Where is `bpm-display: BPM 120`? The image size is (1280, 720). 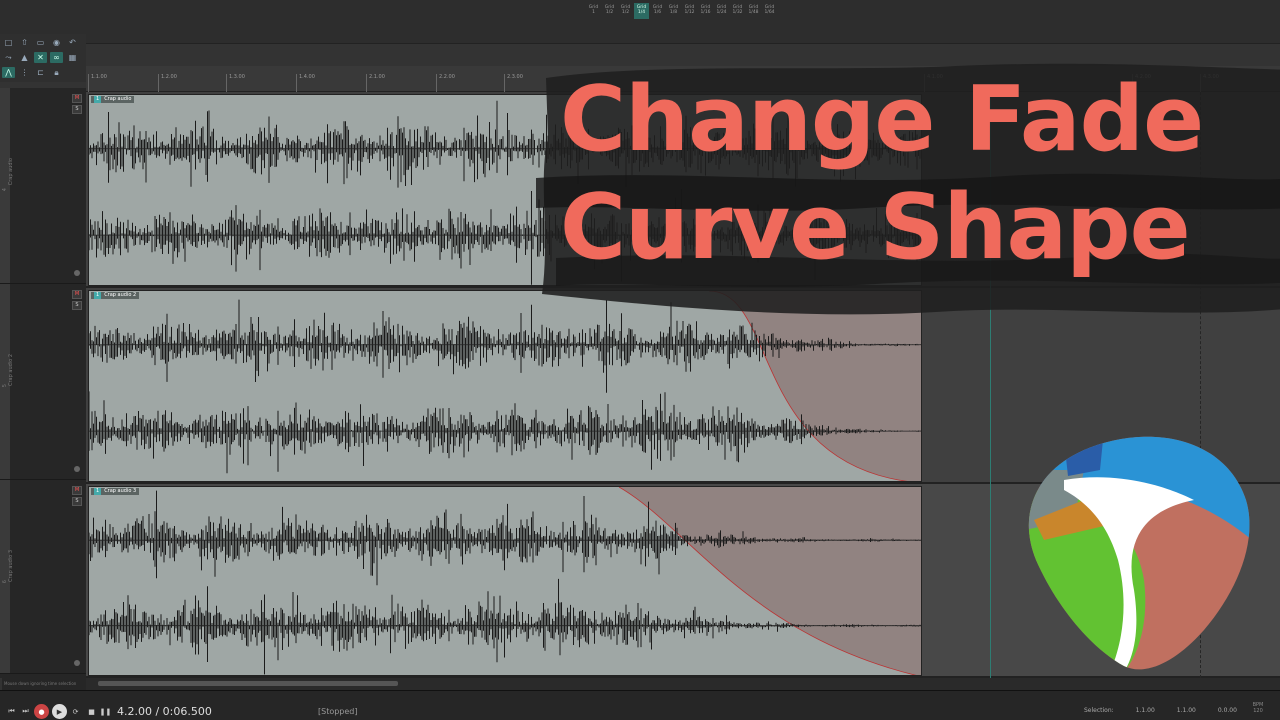
bpm-display: BPM 120 is located at coordinates (1258, 708).